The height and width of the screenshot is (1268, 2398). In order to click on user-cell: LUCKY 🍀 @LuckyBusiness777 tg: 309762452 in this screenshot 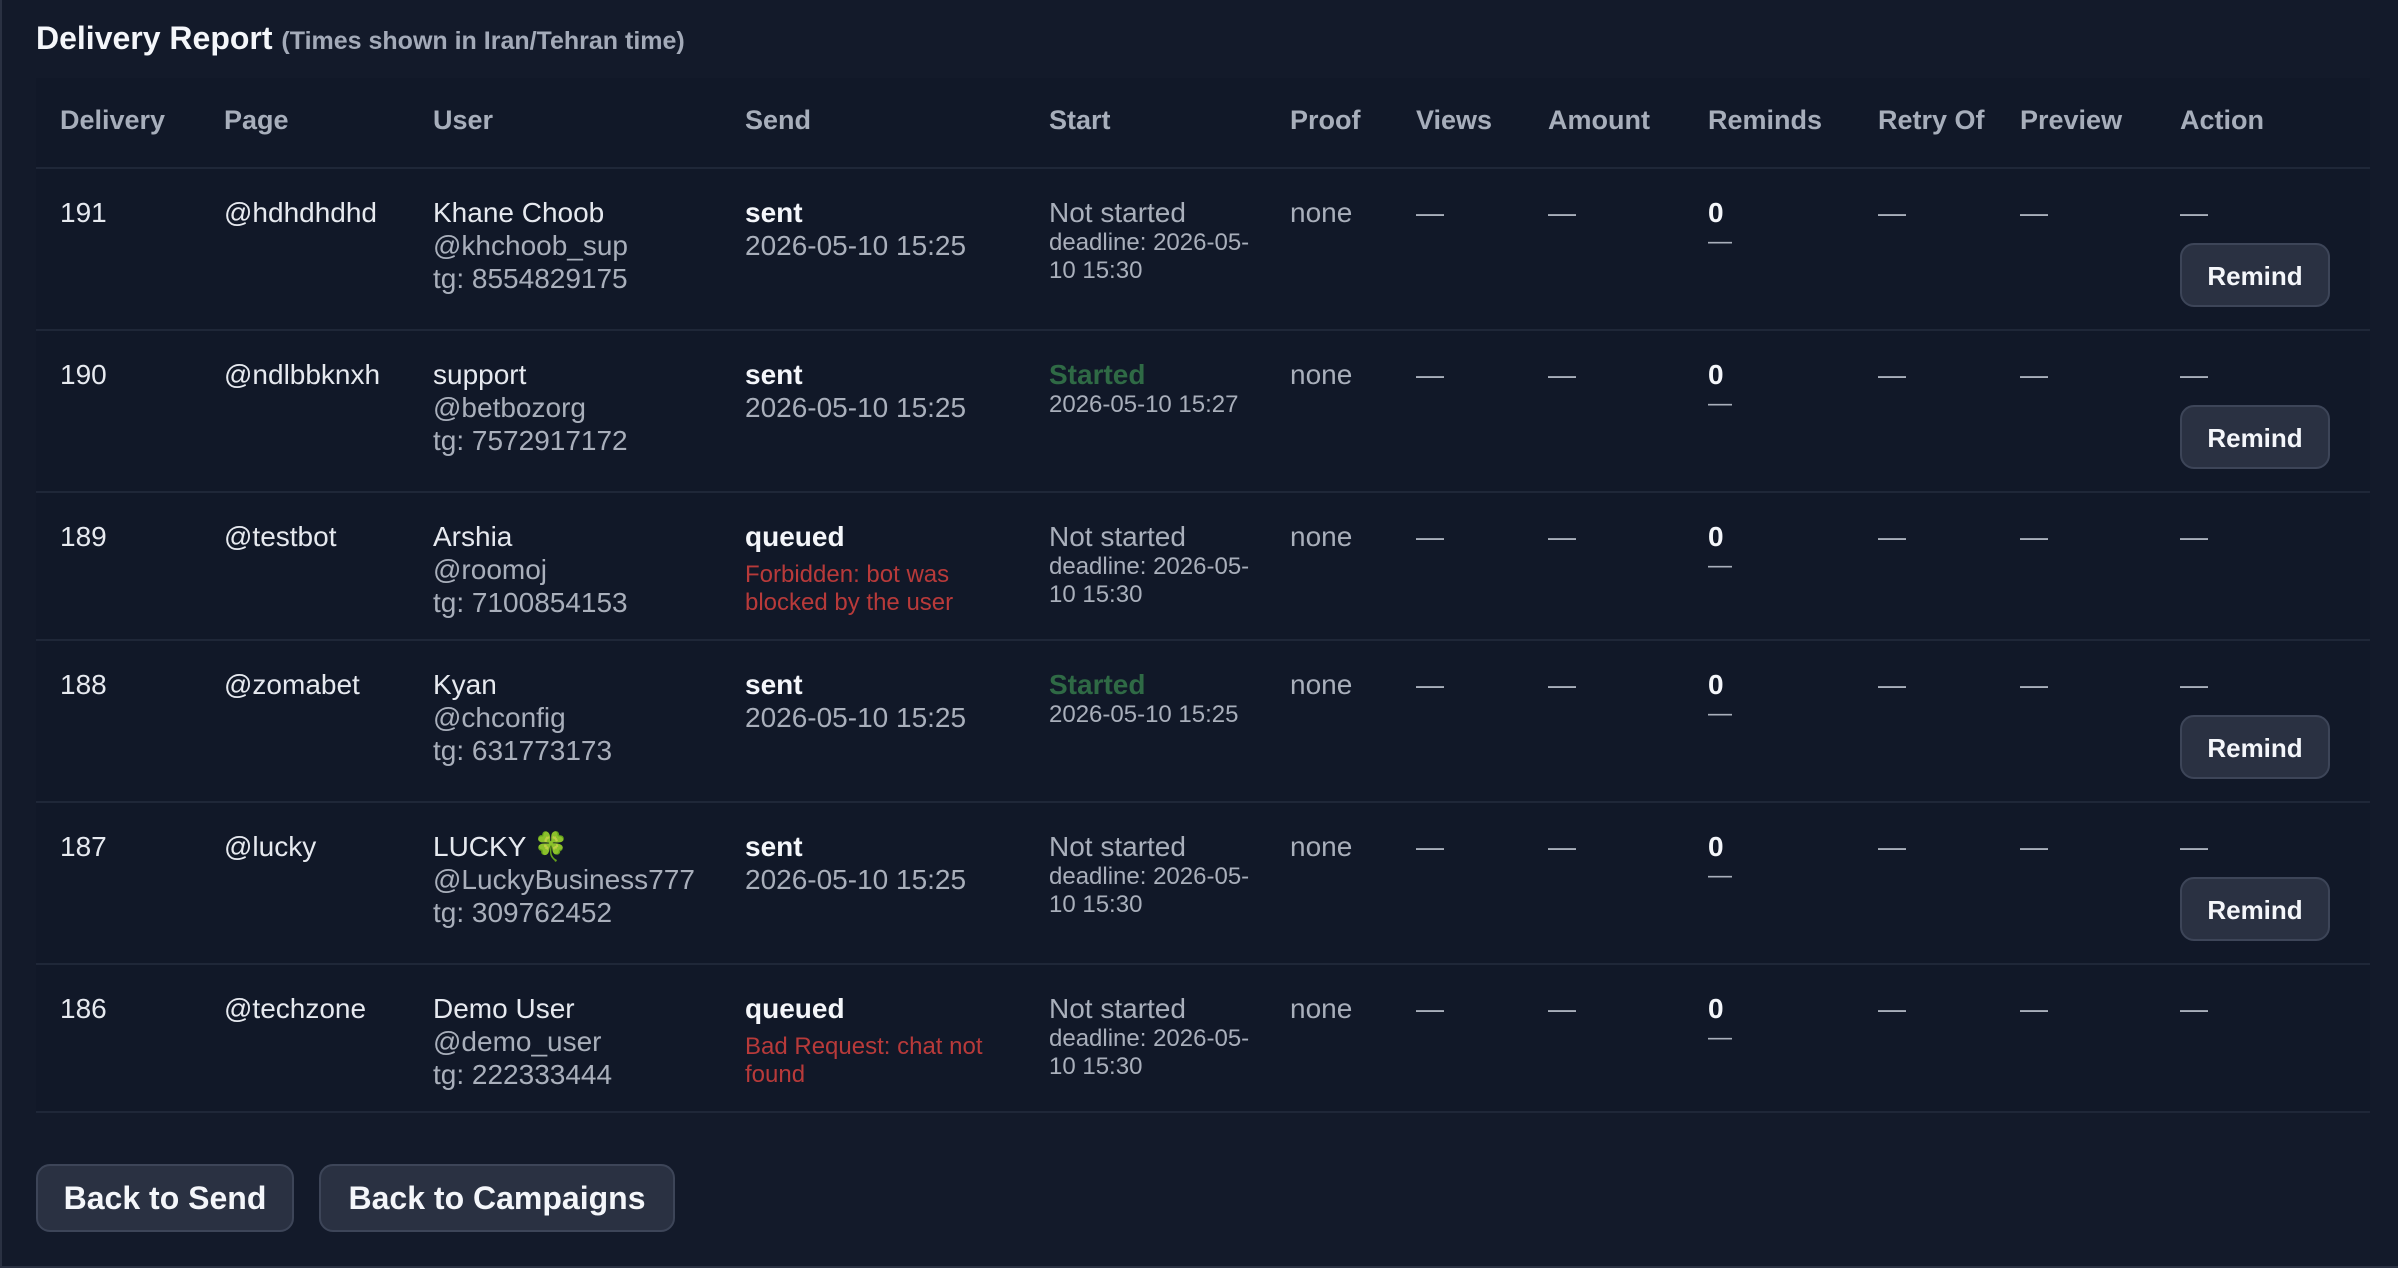, I will do `click(565, 883)`.